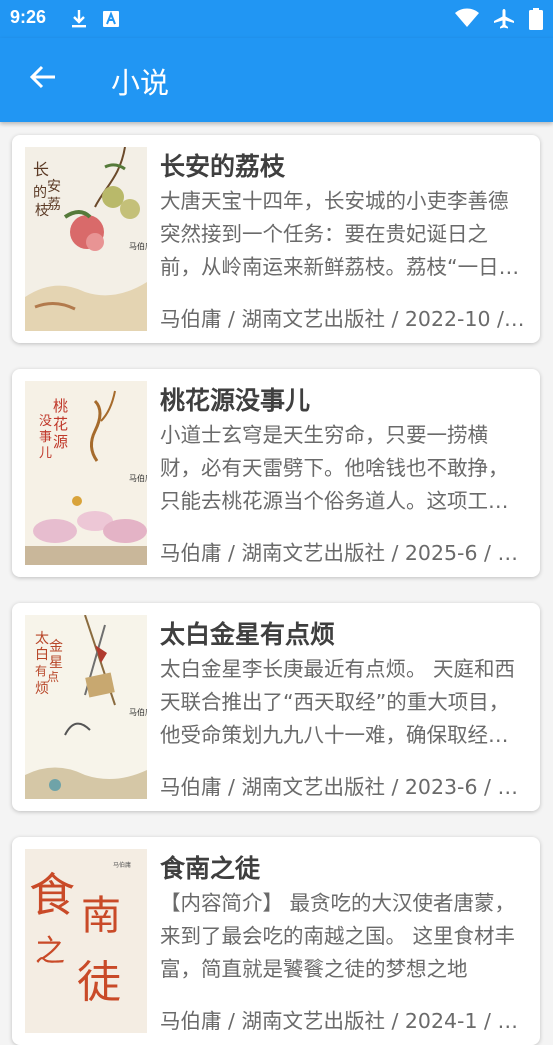 This screenshot has width=553, height=1045. I want to click on back-button, so click(43, 79).